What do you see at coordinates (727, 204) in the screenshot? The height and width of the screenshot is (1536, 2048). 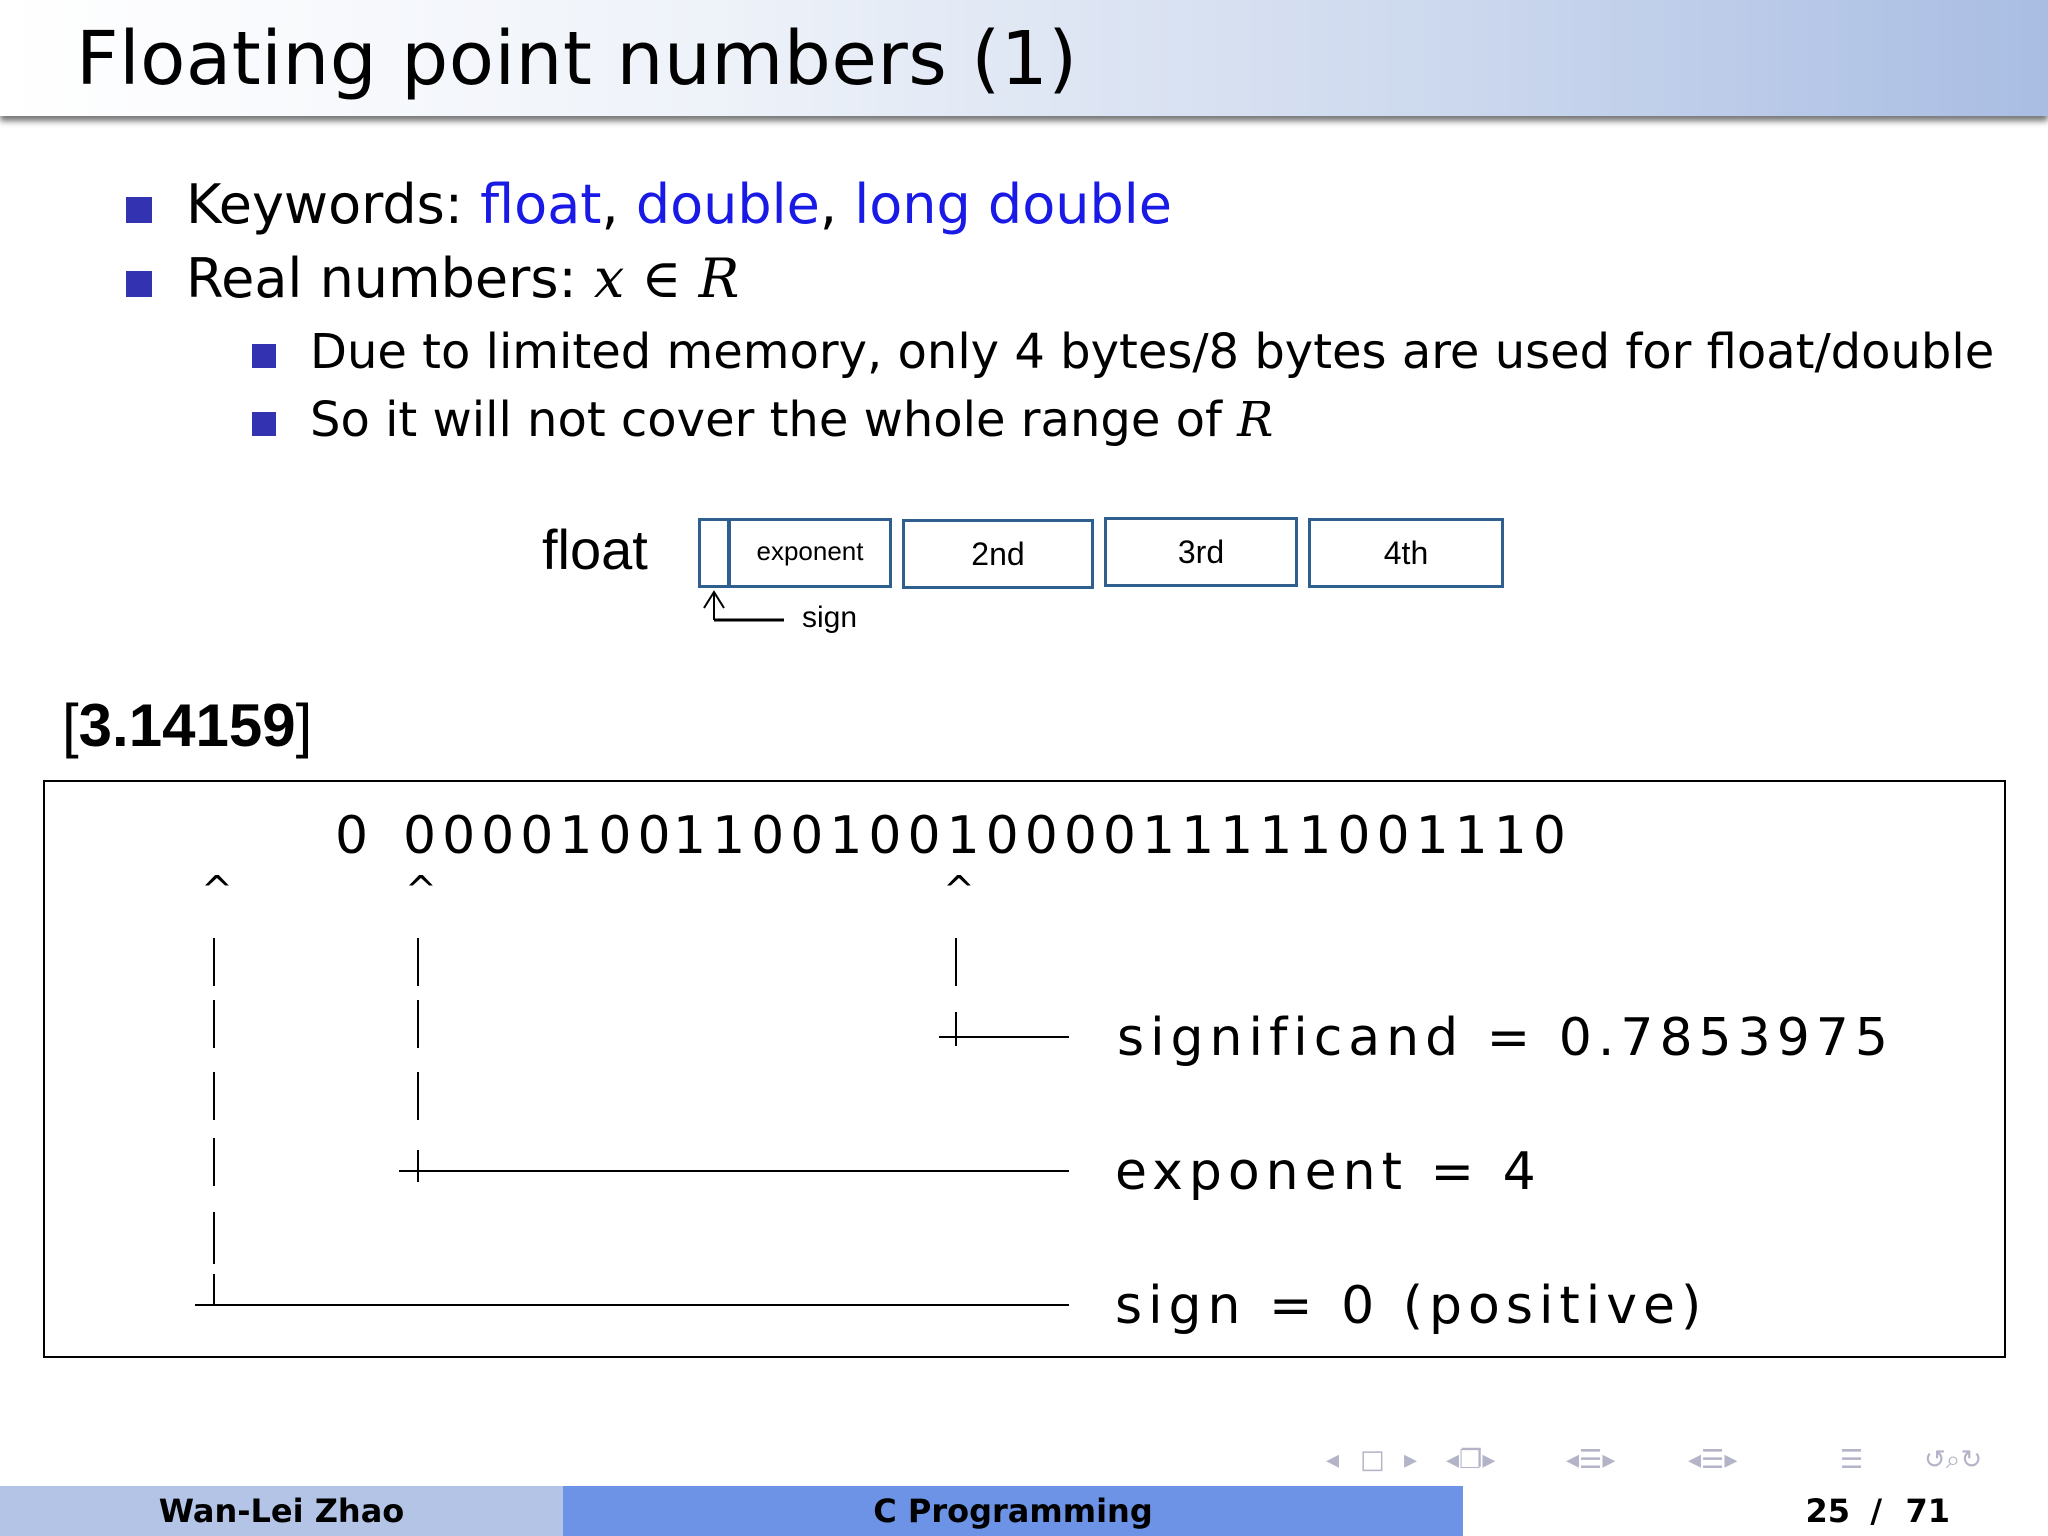 I see `keyword-double: double` at bounding box center [727, 204].